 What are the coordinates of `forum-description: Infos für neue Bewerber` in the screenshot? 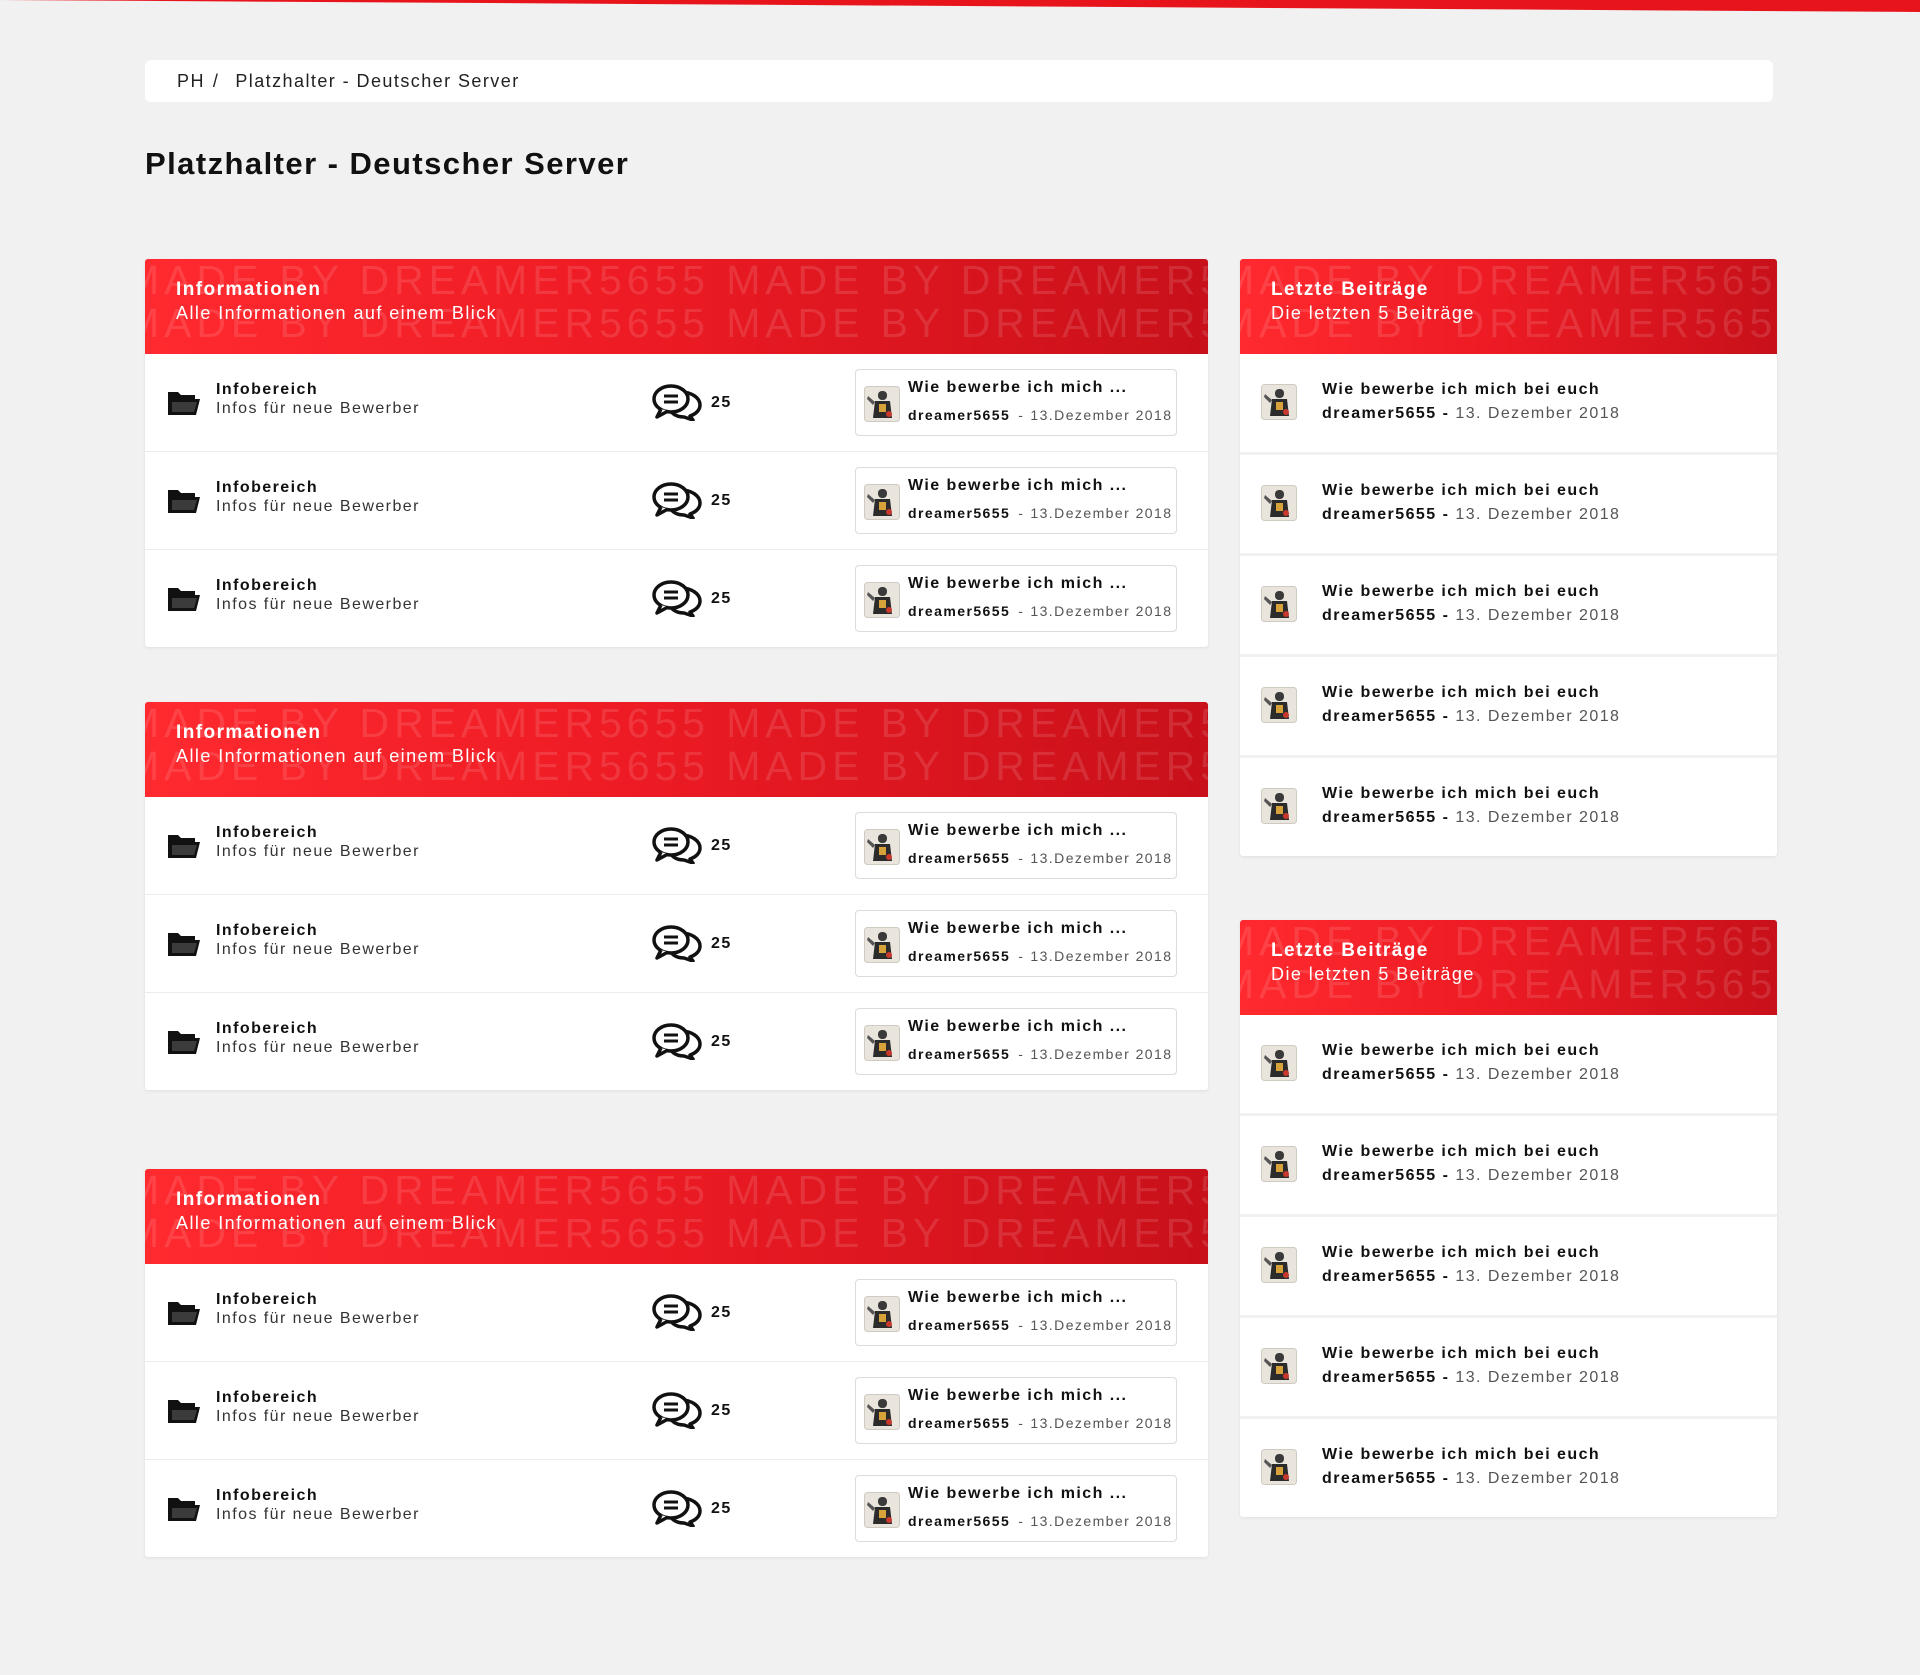 It's located at (318, 1047).